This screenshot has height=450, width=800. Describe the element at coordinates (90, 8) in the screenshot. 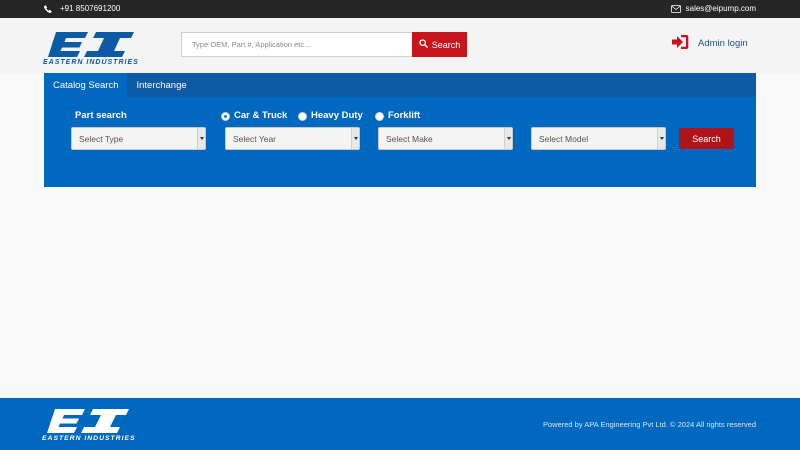

I see `phone-number: +91 8507691200` at that location.